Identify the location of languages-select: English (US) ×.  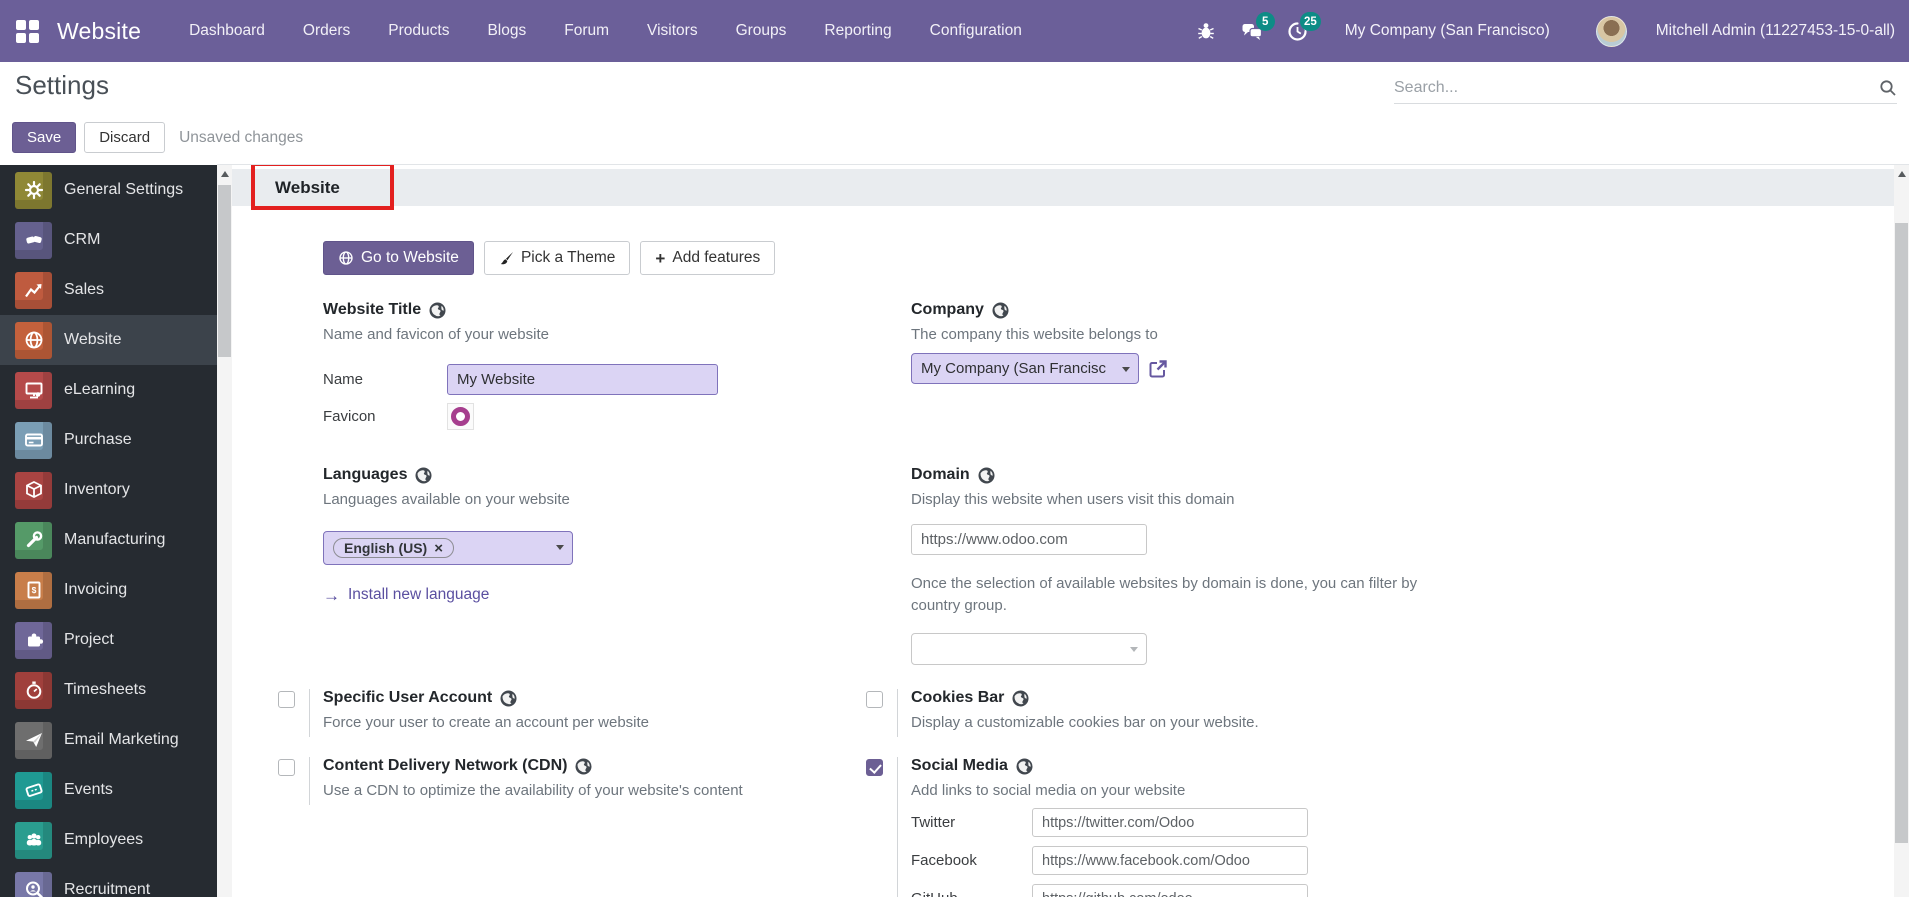
(448, 548).